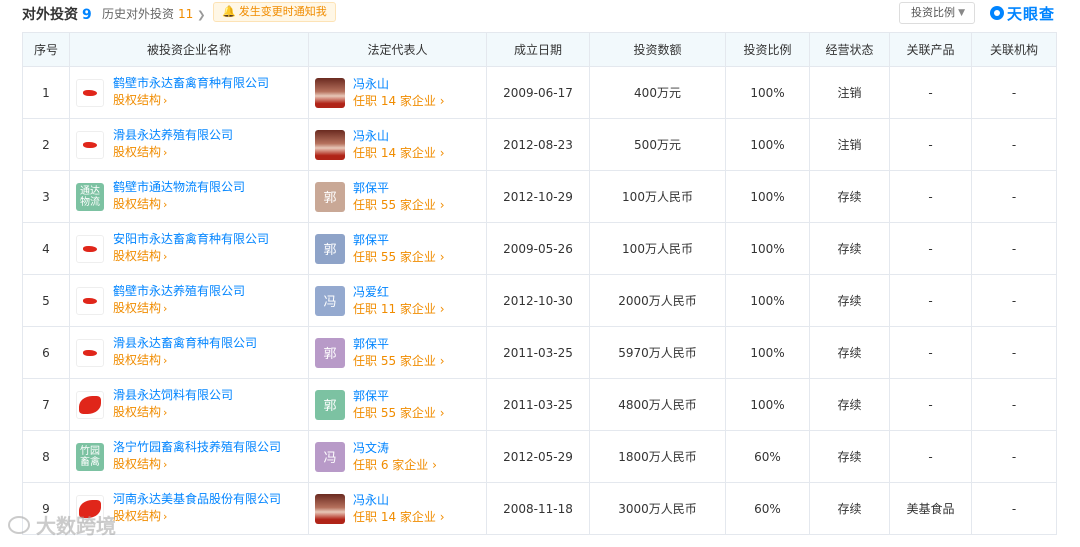  What do you see at coordinates (191, 83) in the screenshot?
I see `company-name-link: 鹤壁市永达畜禽育种有限公司` at bounding box center [191, 83].